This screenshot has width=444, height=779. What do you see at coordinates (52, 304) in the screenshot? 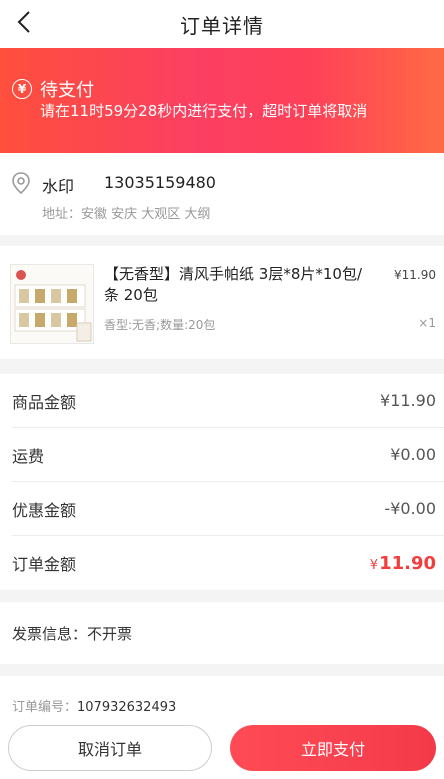
I see `product-image` at bounding box center [52, 304].